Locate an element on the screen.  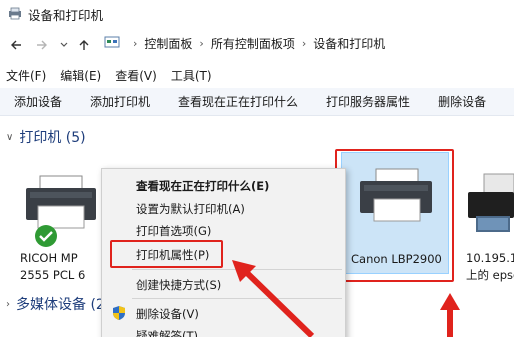
breadcrumb-control-panel: 控制面板 is located at coordinates (168, 43).